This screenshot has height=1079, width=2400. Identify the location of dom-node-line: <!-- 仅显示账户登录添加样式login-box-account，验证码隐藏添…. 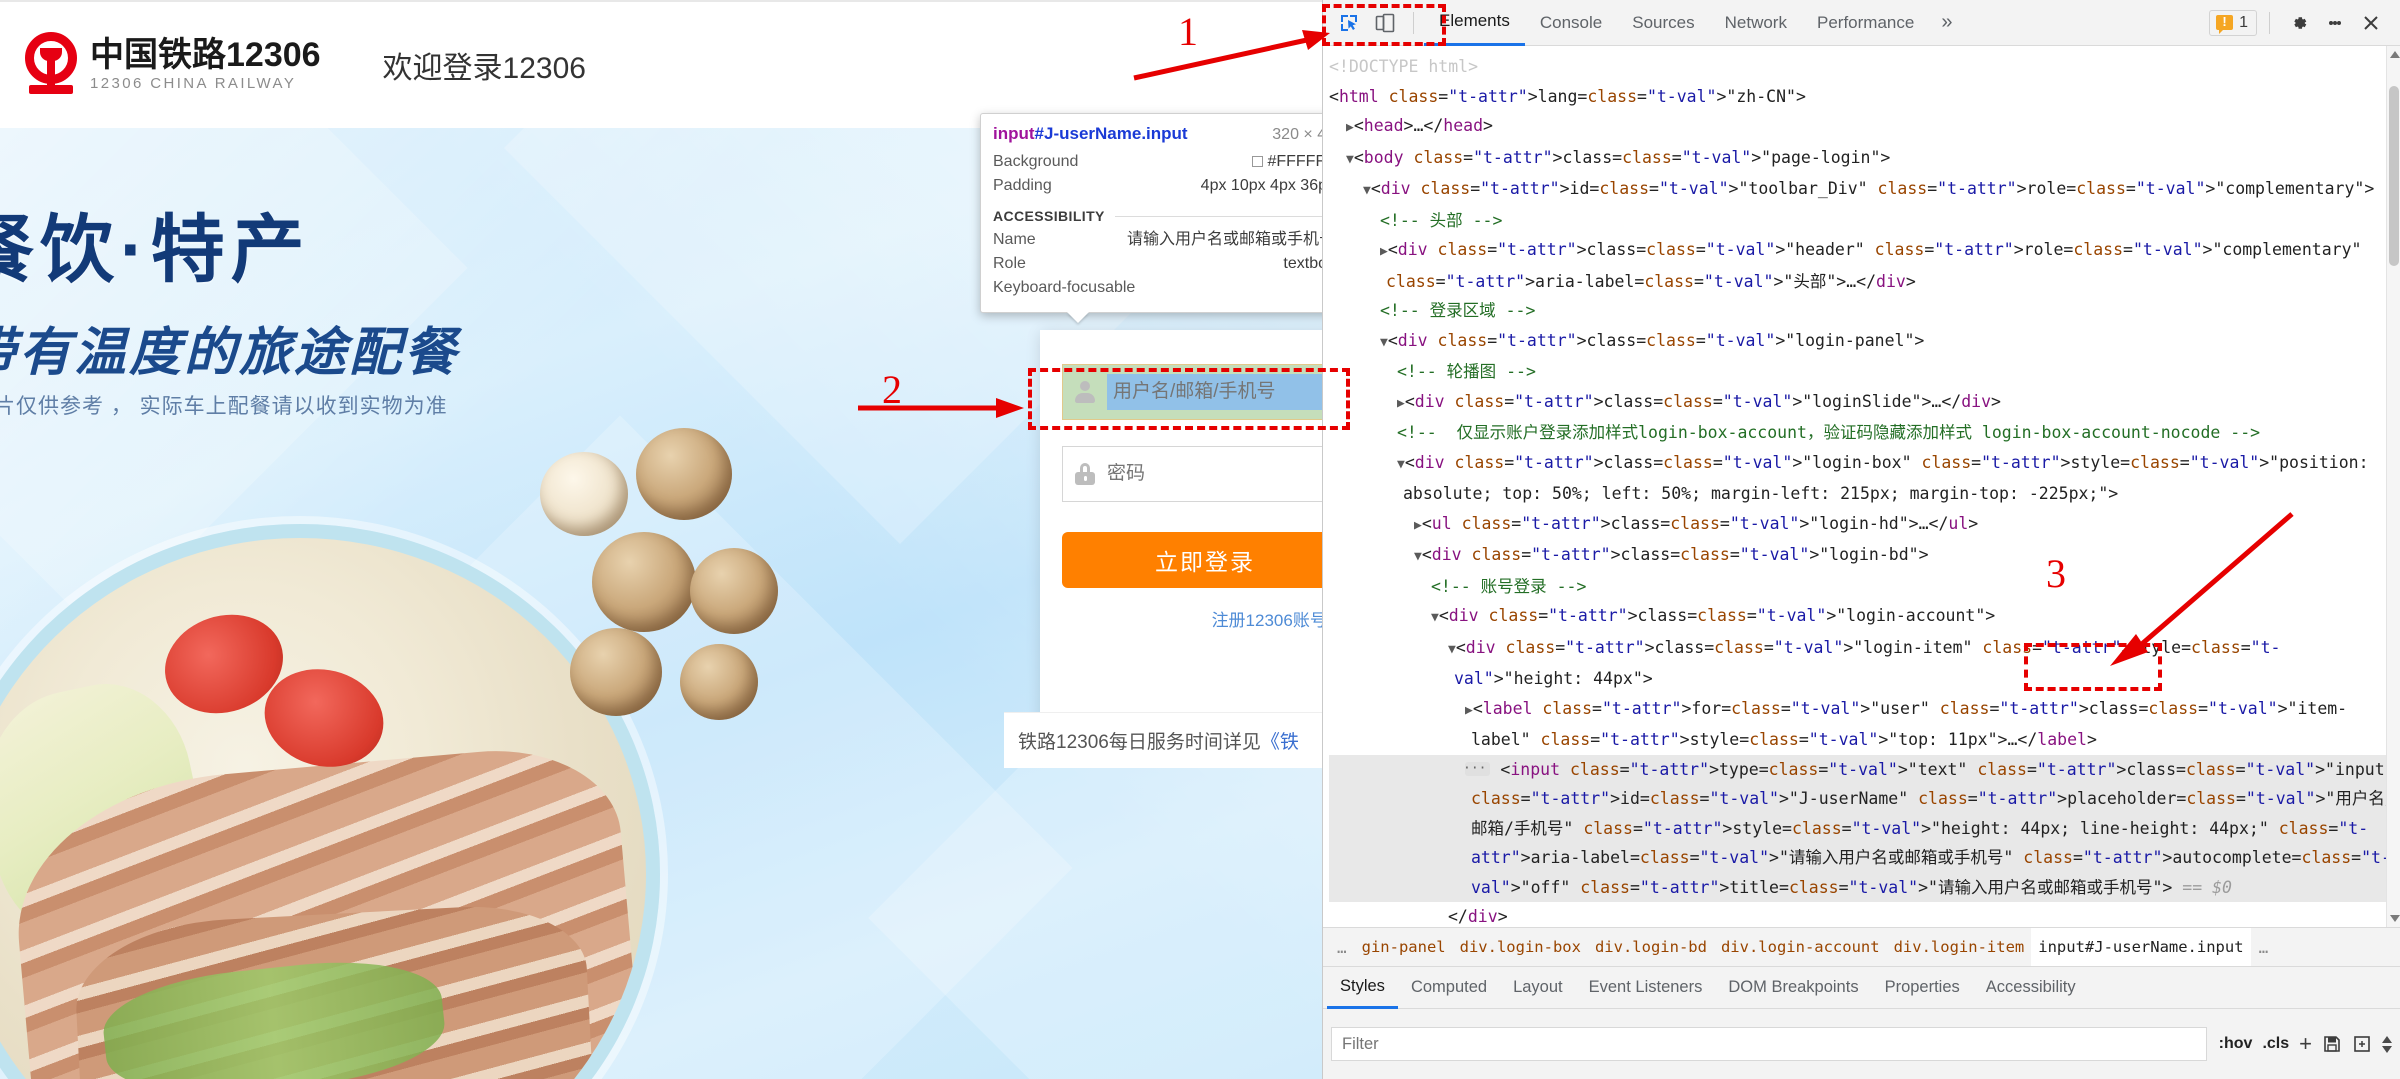
(1864, 433).